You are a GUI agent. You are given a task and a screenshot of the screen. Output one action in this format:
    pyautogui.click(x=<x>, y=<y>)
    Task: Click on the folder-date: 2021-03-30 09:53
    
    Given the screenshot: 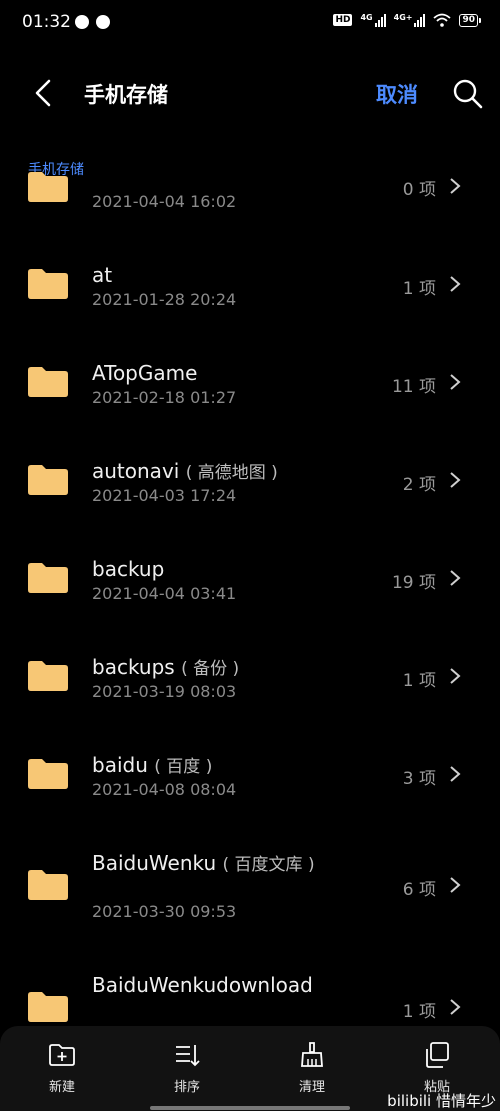 What is the action you would take?
    pyautogui.click(x=164, y=911)
    